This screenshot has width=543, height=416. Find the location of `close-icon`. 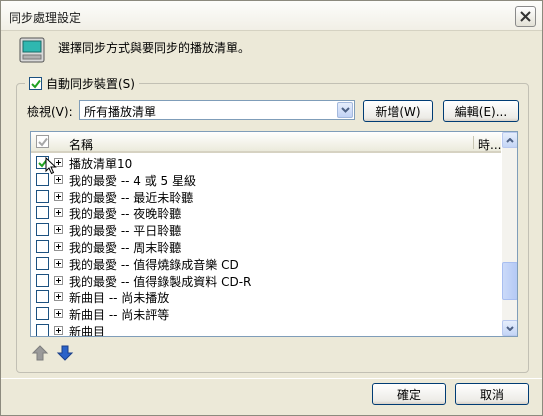

close-icon is located at coordinates (525, 16).